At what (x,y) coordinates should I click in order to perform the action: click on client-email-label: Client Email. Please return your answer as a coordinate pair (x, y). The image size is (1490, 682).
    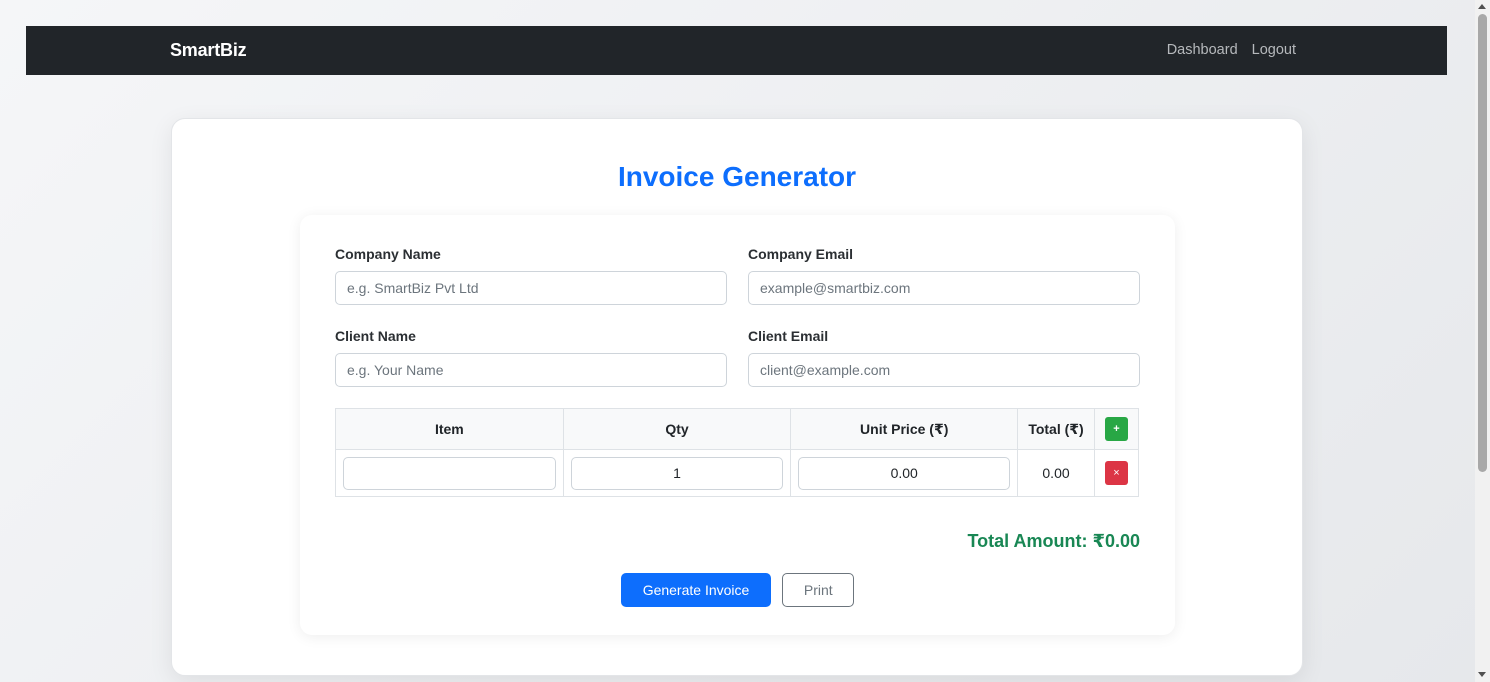
    Looking at the image, I should click on (788, 336).